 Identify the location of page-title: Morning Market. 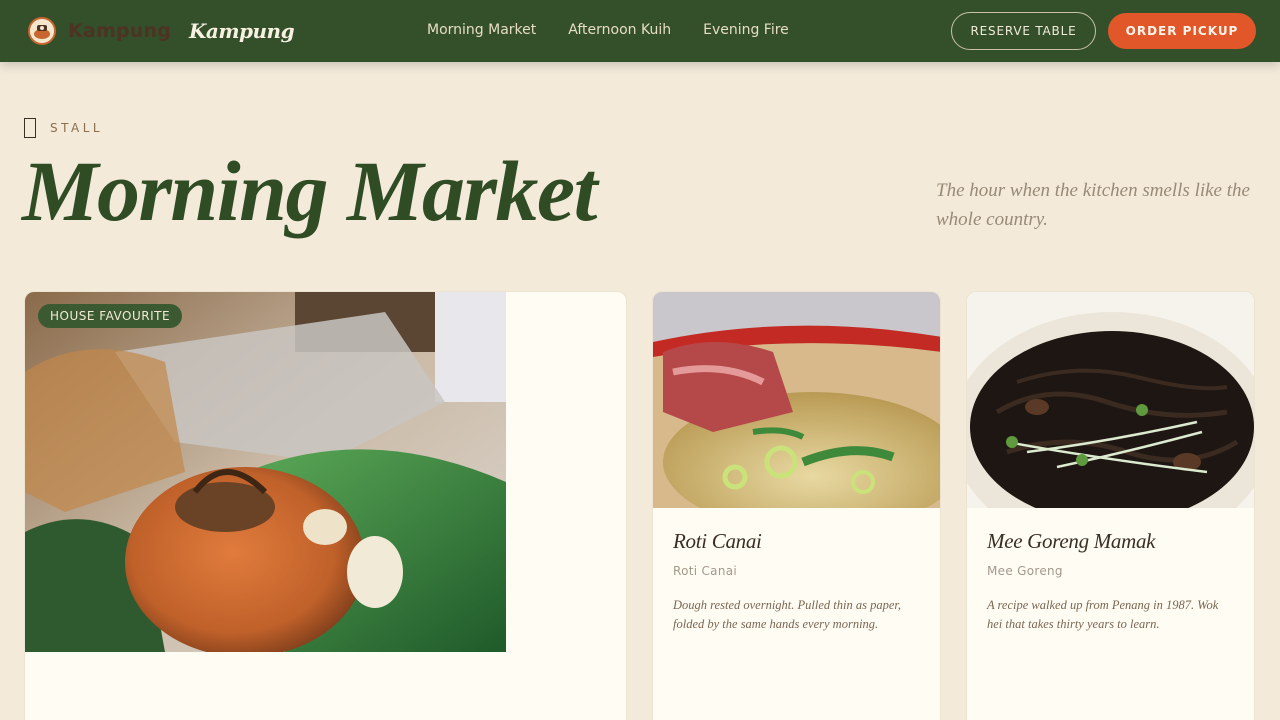
(310, 191).